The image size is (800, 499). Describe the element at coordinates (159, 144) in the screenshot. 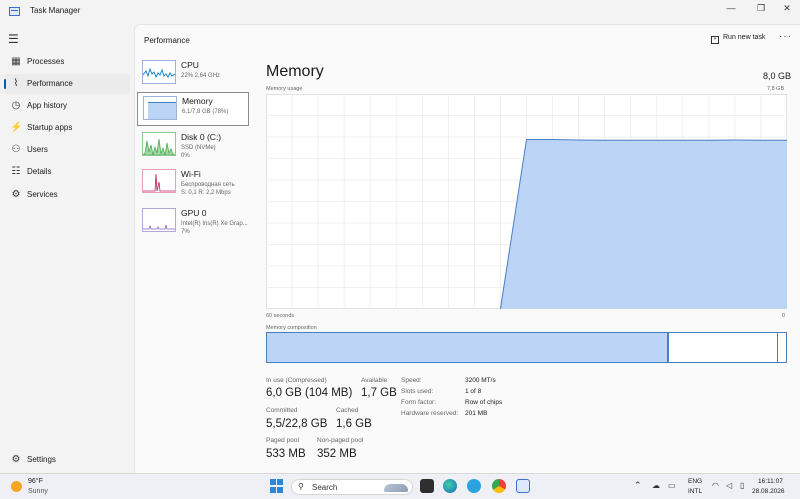

I see `disk-thumbnail-graph` at that location.